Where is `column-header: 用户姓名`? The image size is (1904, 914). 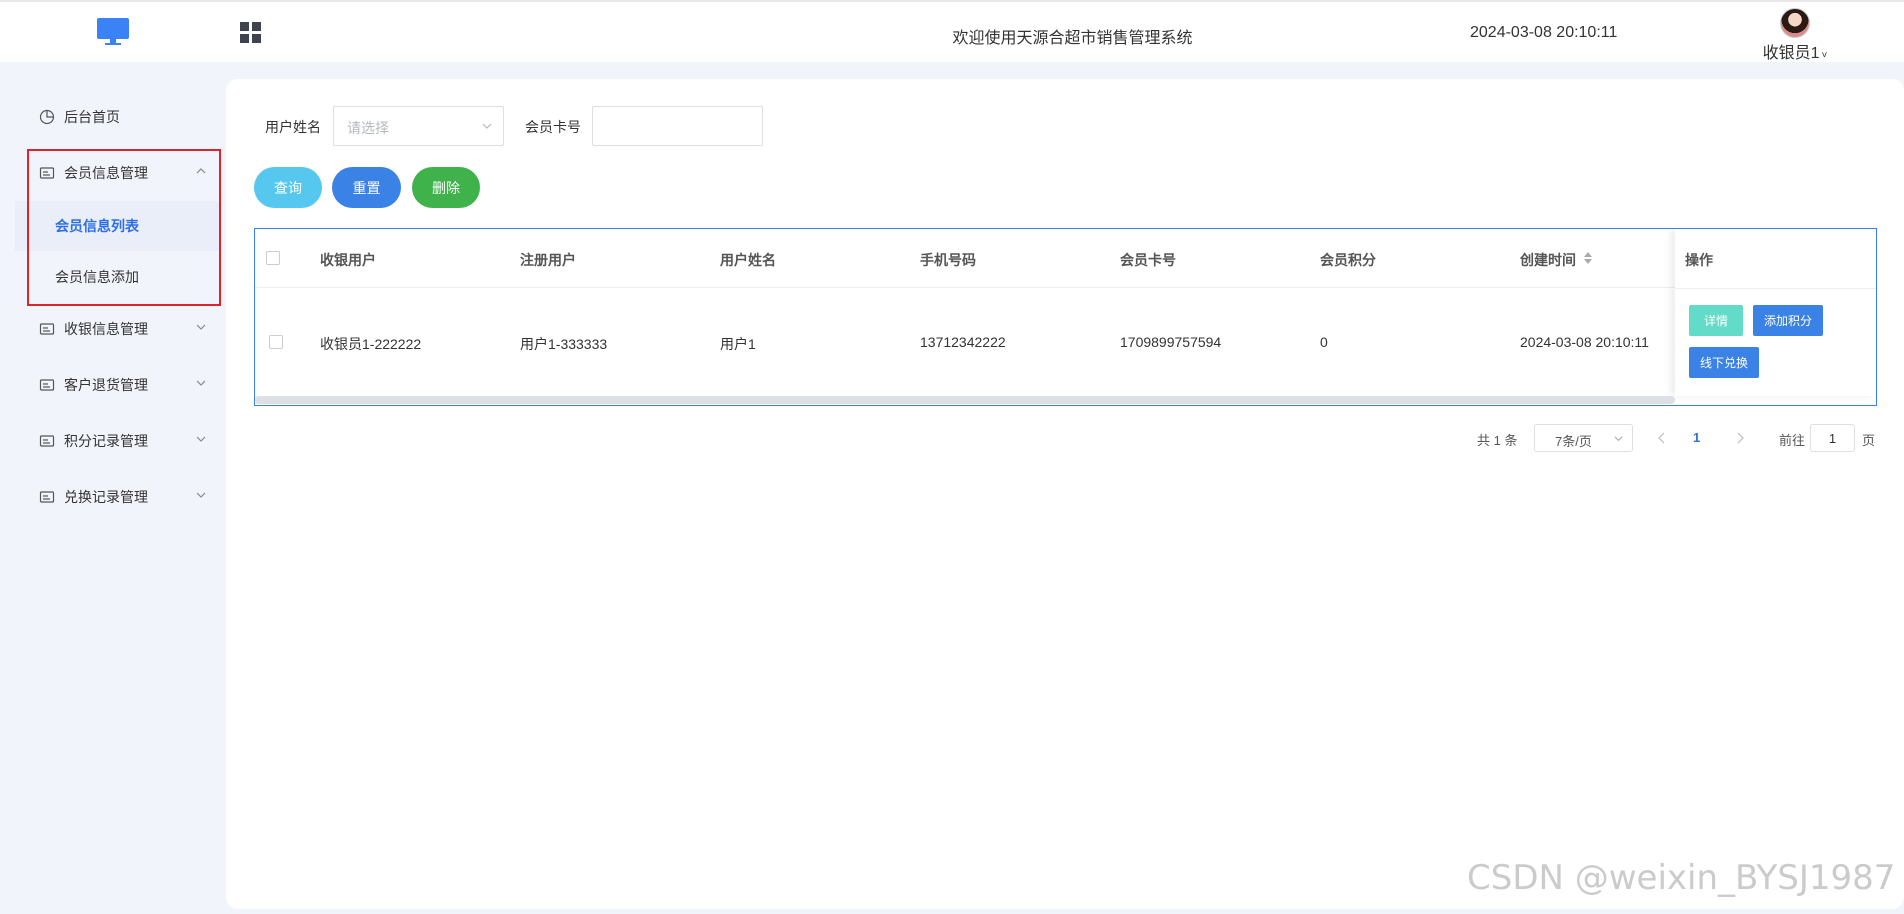 column-header: 用户姓名 is located at coordinates (748, 260).